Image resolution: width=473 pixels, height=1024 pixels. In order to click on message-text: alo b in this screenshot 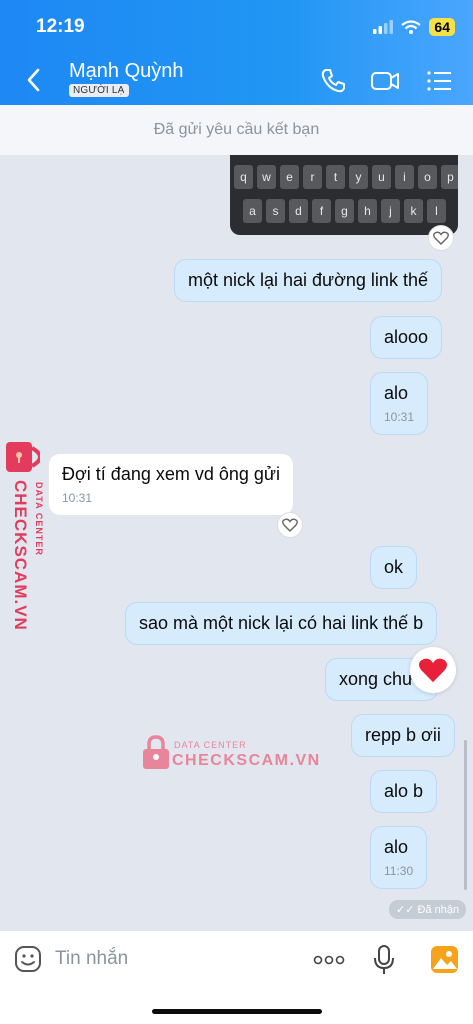, I will do `click(404, 791)`.